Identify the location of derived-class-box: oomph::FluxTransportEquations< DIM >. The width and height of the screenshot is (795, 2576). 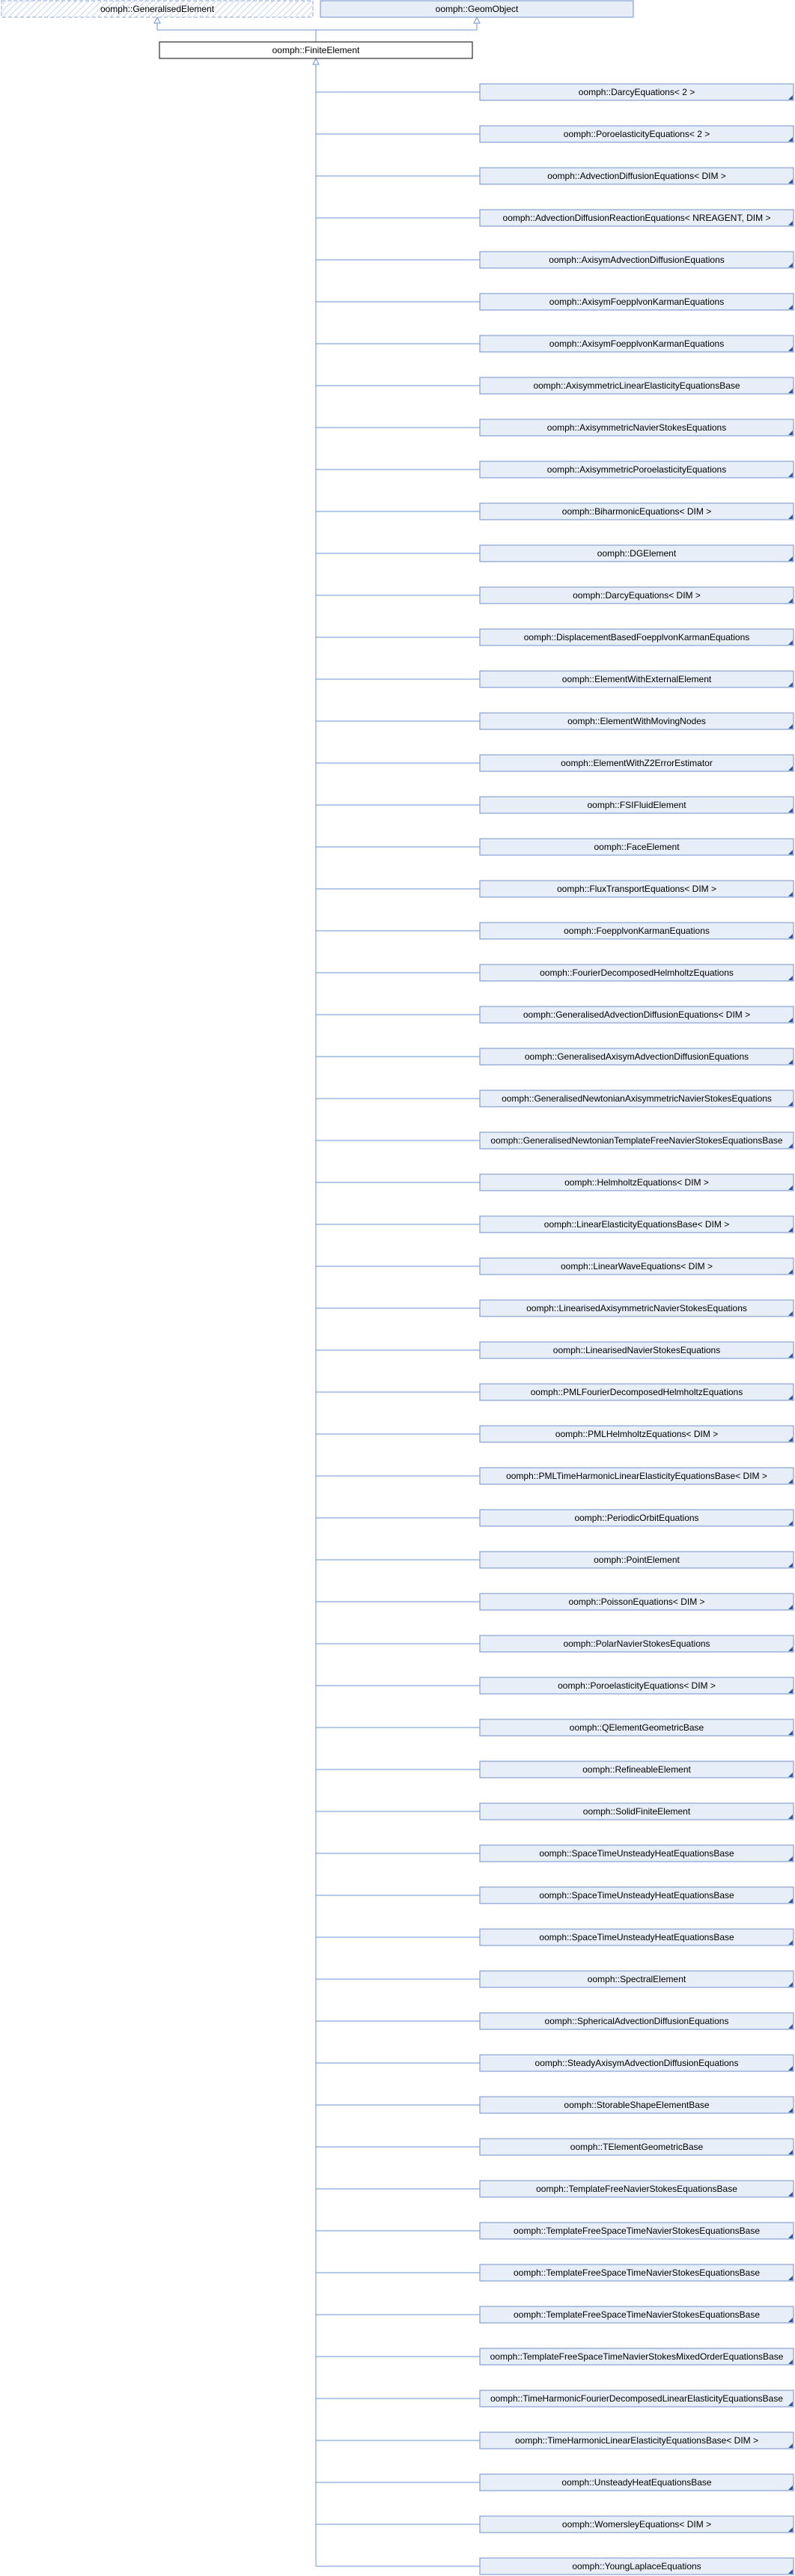
(636, 889).